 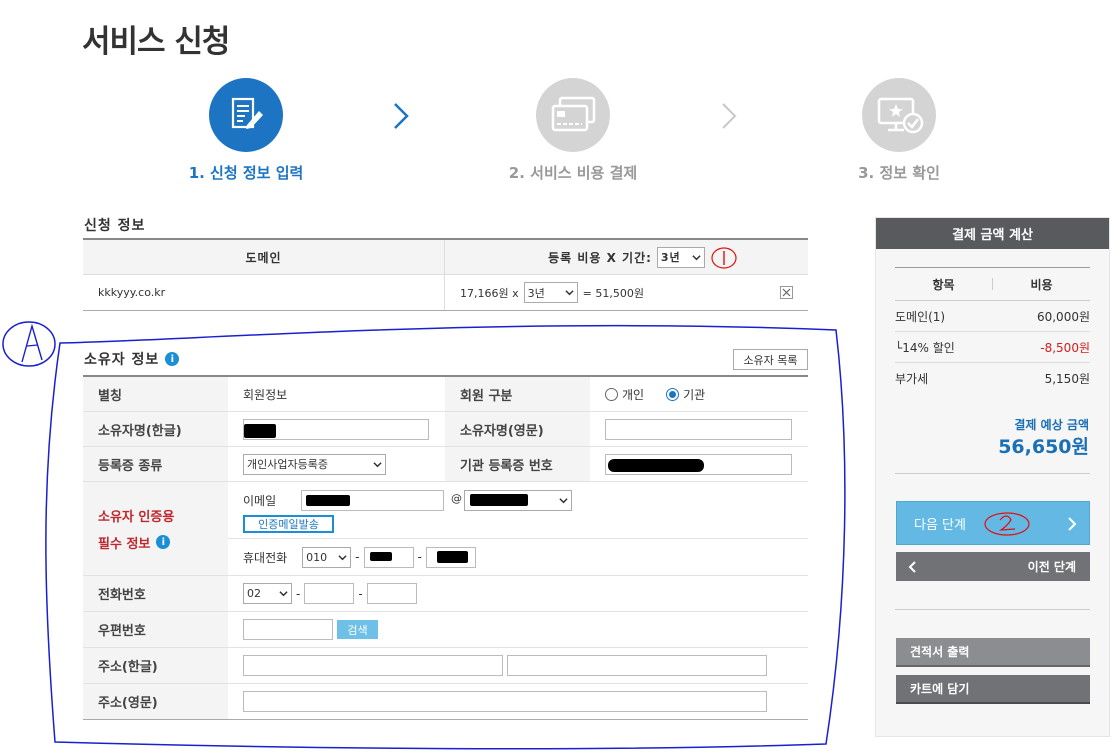 I want to click on redacted-name, so click(x=260, y=431).